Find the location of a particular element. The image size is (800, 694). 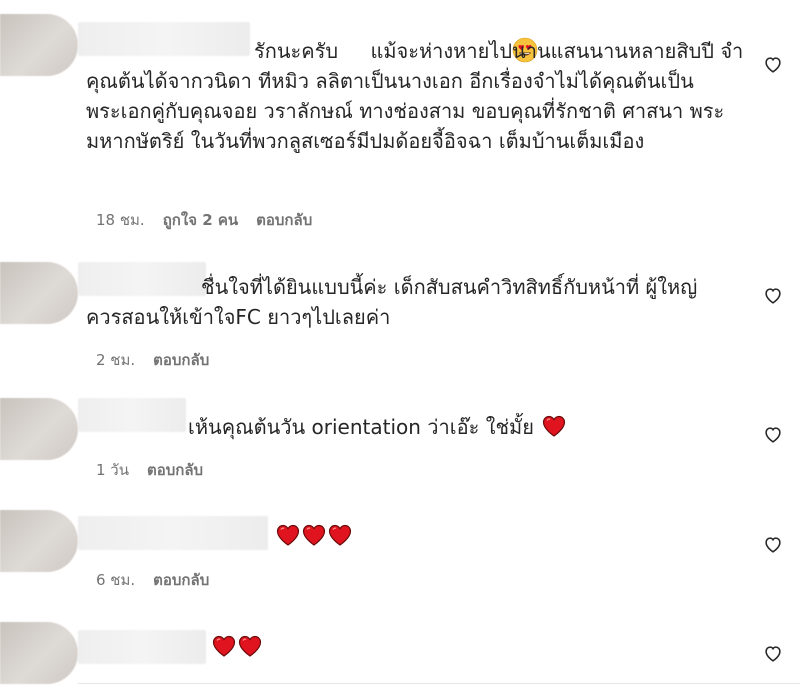

timestamp: 6 ชม. is located at coordinates (116, 580).